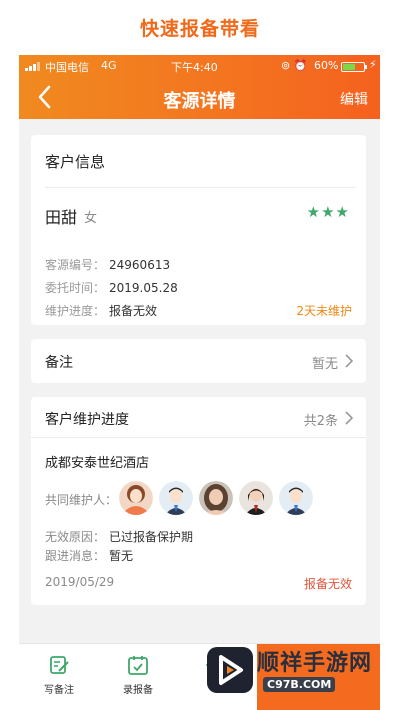 This screenshot has height=710, width=400. I want to click on invalid-reason-row: 无效原因： 已过报备保护期, so click(119, 536).